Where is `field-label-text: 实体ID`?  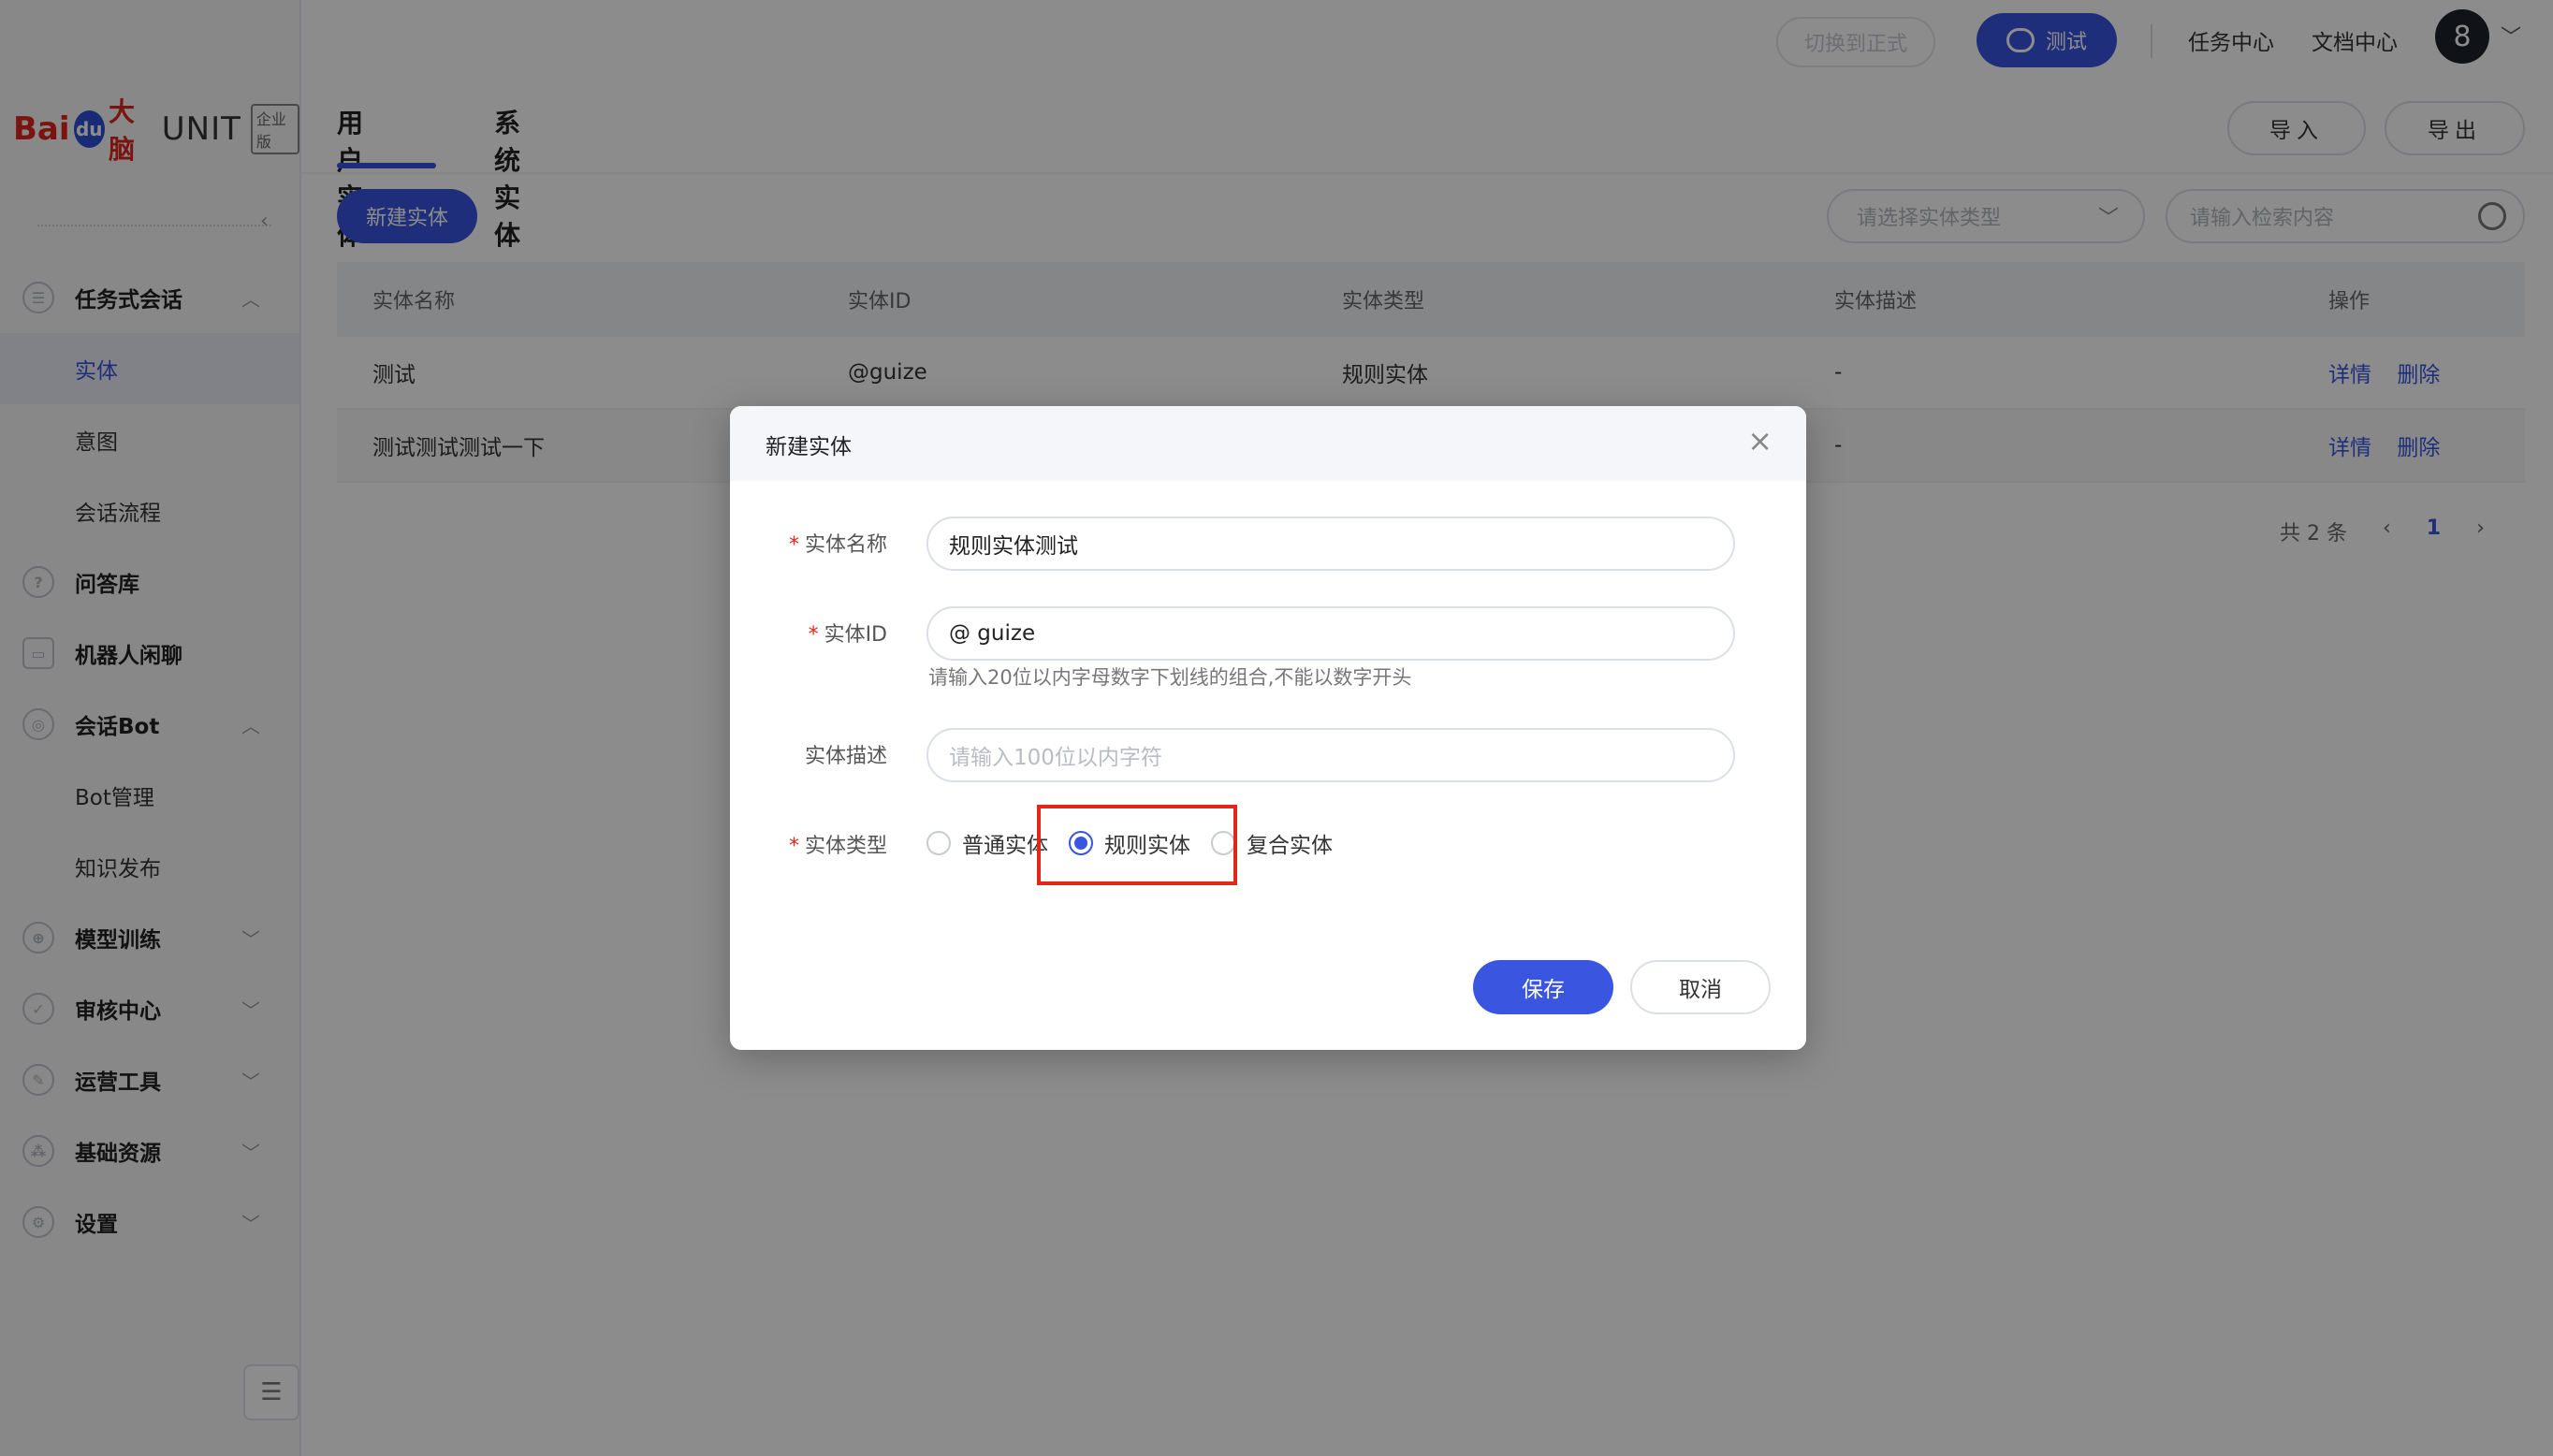 field-label-text: 实体ID is located at coordinates (855, 635).